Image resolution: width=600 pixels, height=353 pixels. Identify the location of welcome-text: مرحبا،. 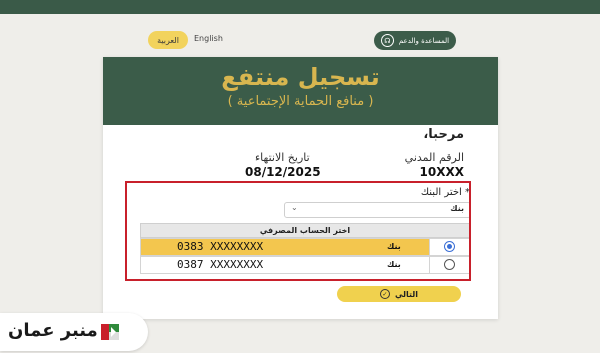
(443, 134).